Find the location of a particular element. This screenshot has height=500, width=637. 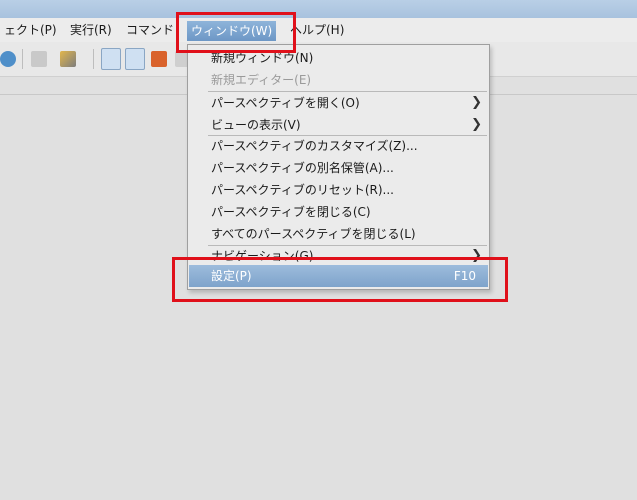

disabled-tool-icon is located at coordinates (39, 59).